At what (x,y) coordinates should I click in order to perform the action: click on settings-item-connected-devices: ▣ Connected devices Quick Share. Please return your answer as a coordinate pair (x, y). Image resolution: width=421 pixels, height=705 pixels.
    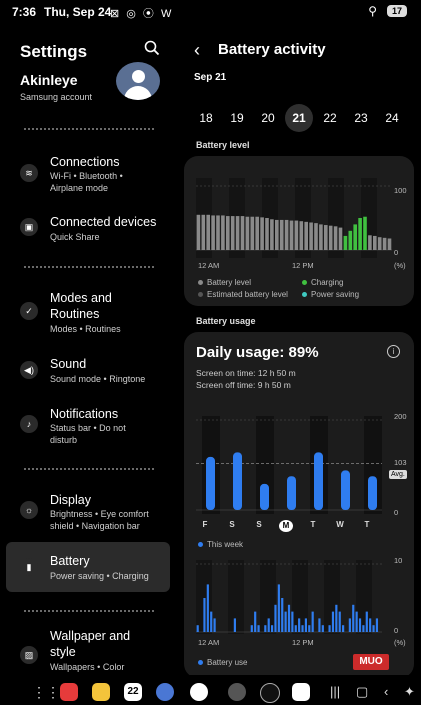
    Looking at the image, I should click on (88, 229).